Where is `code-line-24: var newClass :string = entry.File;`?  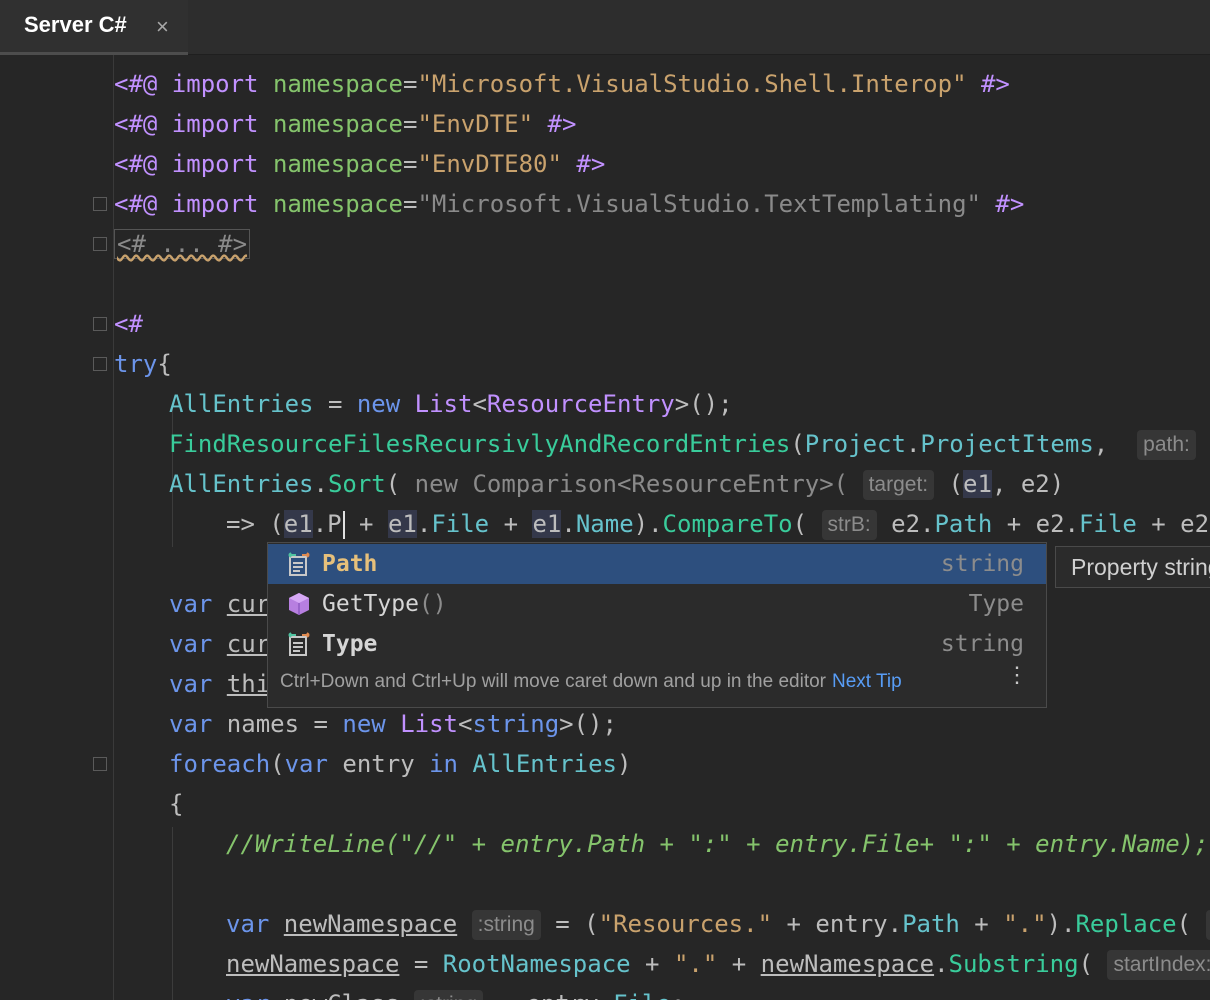 code-line-24: var newClass :string = entry.File; is located at coordinates (455, 992).